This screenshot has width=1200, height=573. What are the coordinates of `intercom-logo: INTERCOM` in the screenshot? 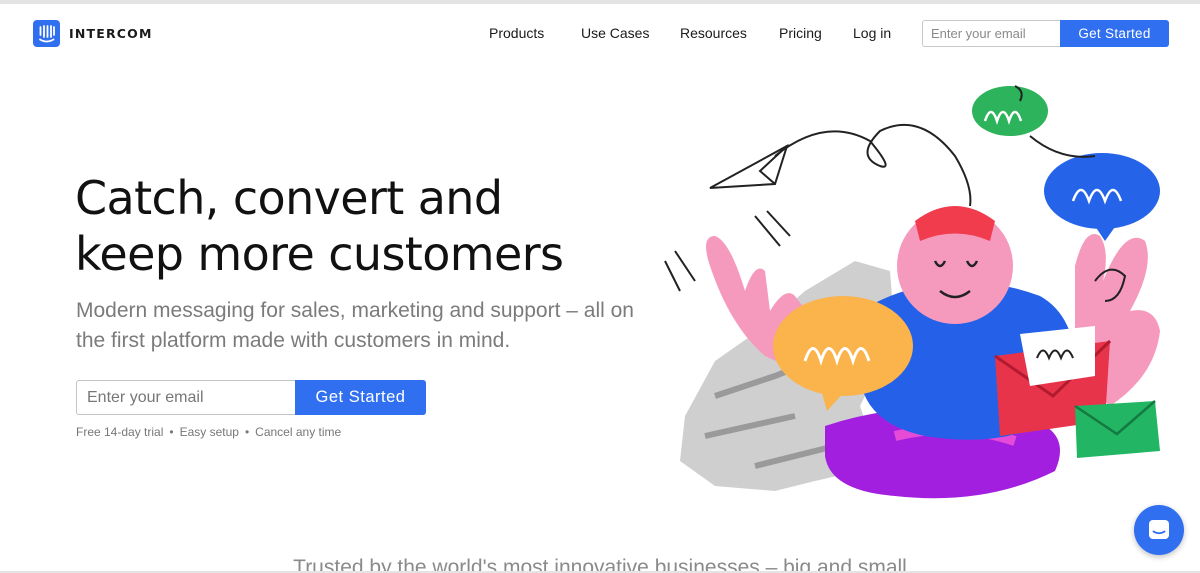 It's located at (93, 33).